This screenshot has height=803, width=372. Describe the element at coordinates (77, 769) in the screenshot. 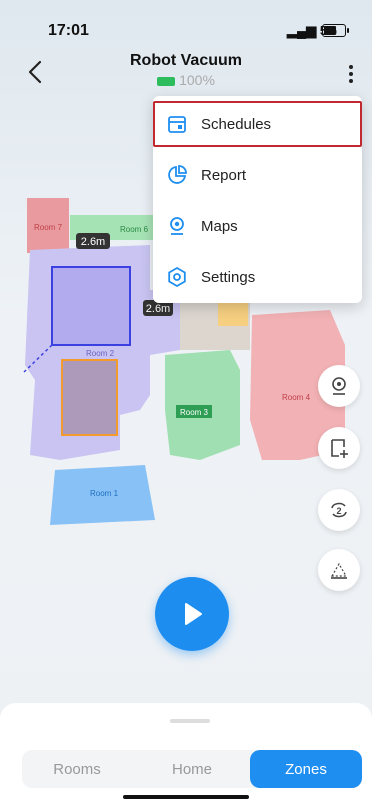

I see `tab-rooms: Rooms` at that location.